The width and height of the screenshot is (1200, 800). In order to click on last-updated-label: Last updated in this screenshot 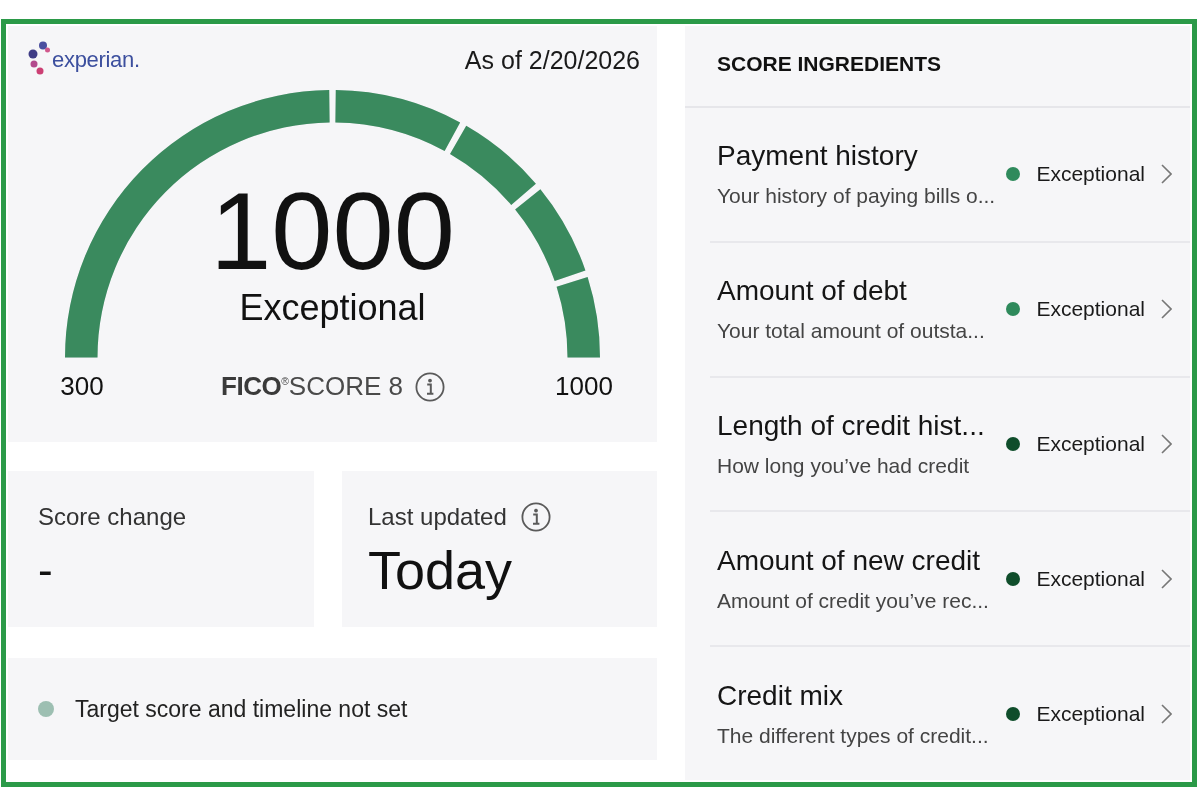, I will do `click(437, 517)`.